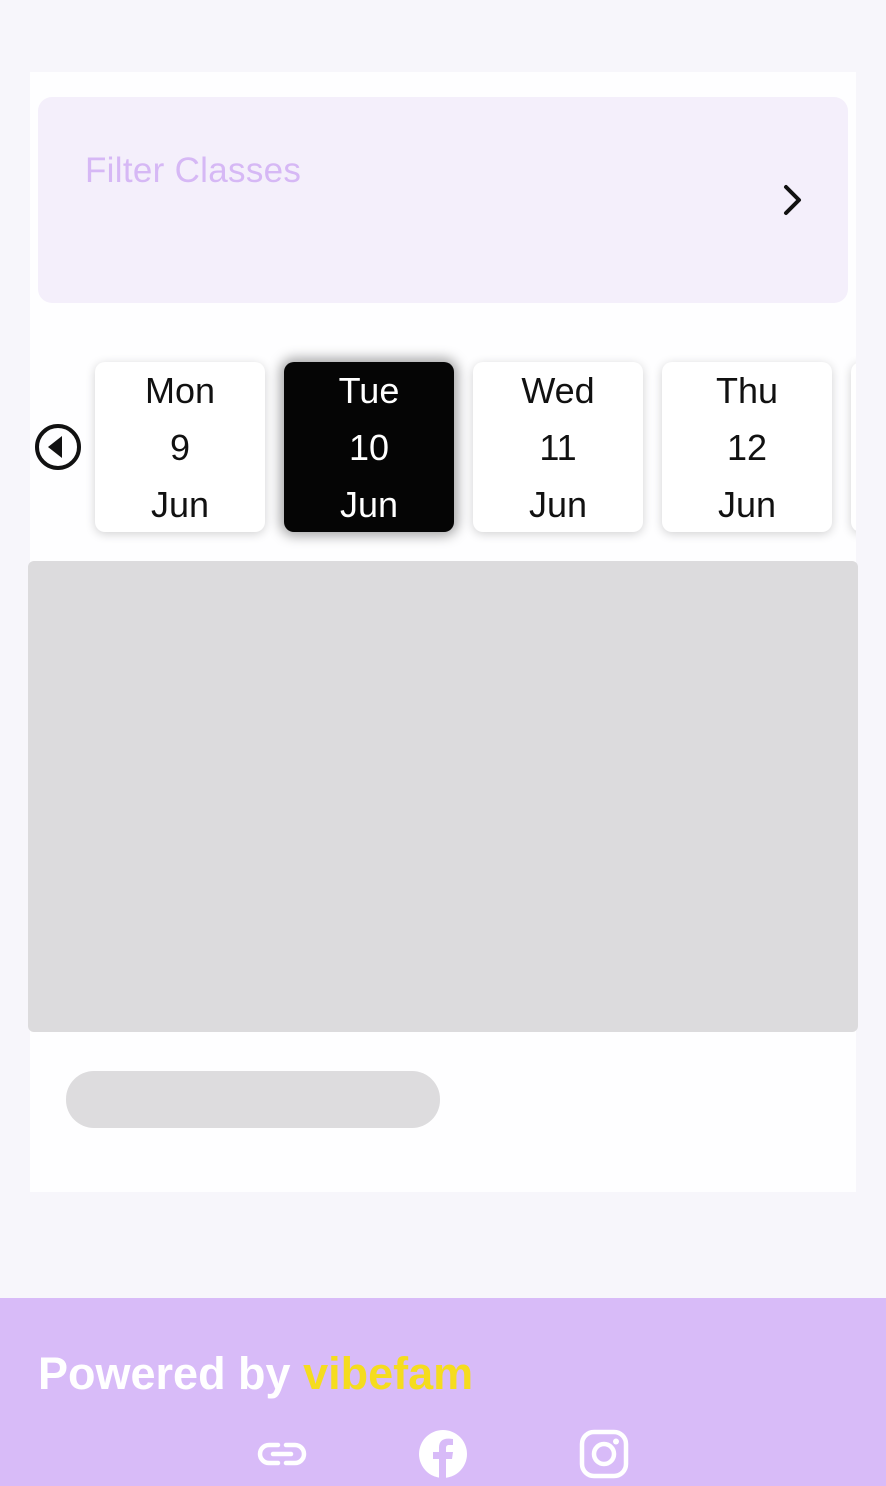 This screenshot has width=886, height=1486. Describe the element at coordinates (443, 1454) in the screenshot. I see `facebook-icon` at that location.